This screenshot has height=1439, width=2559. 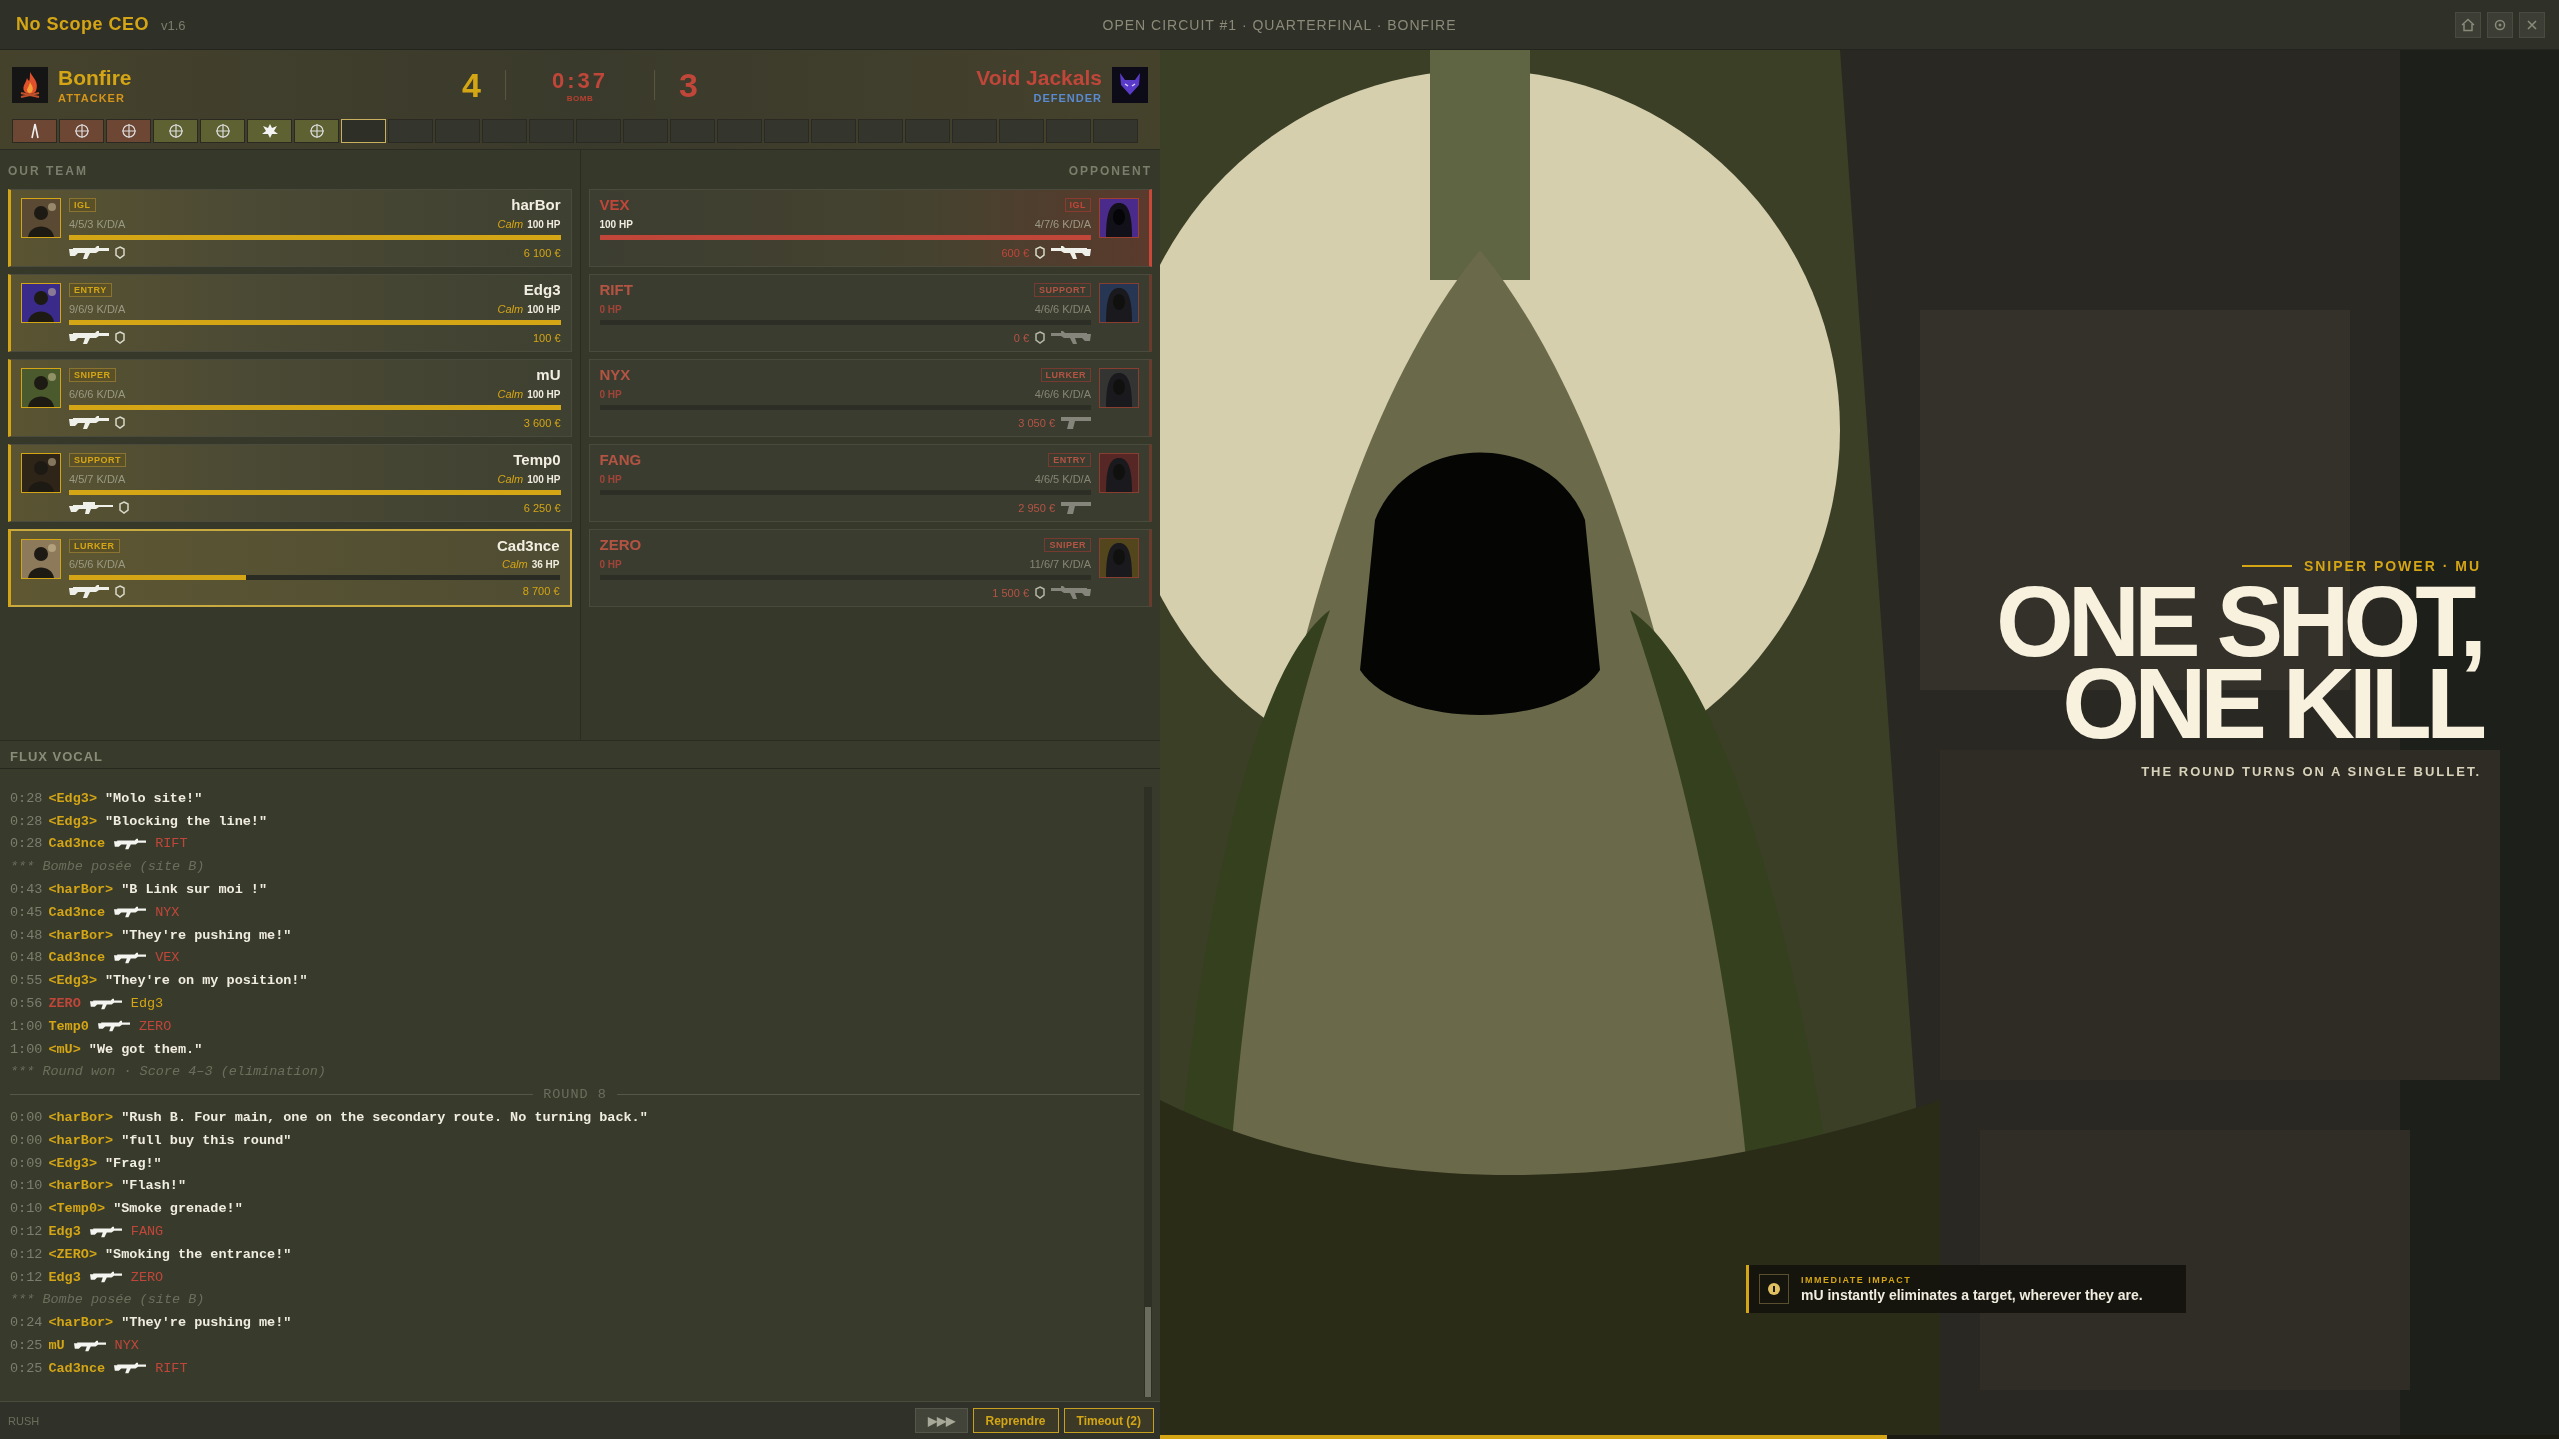 I want to click on team-name: Void Jackals, so click(x=1039, y=78).